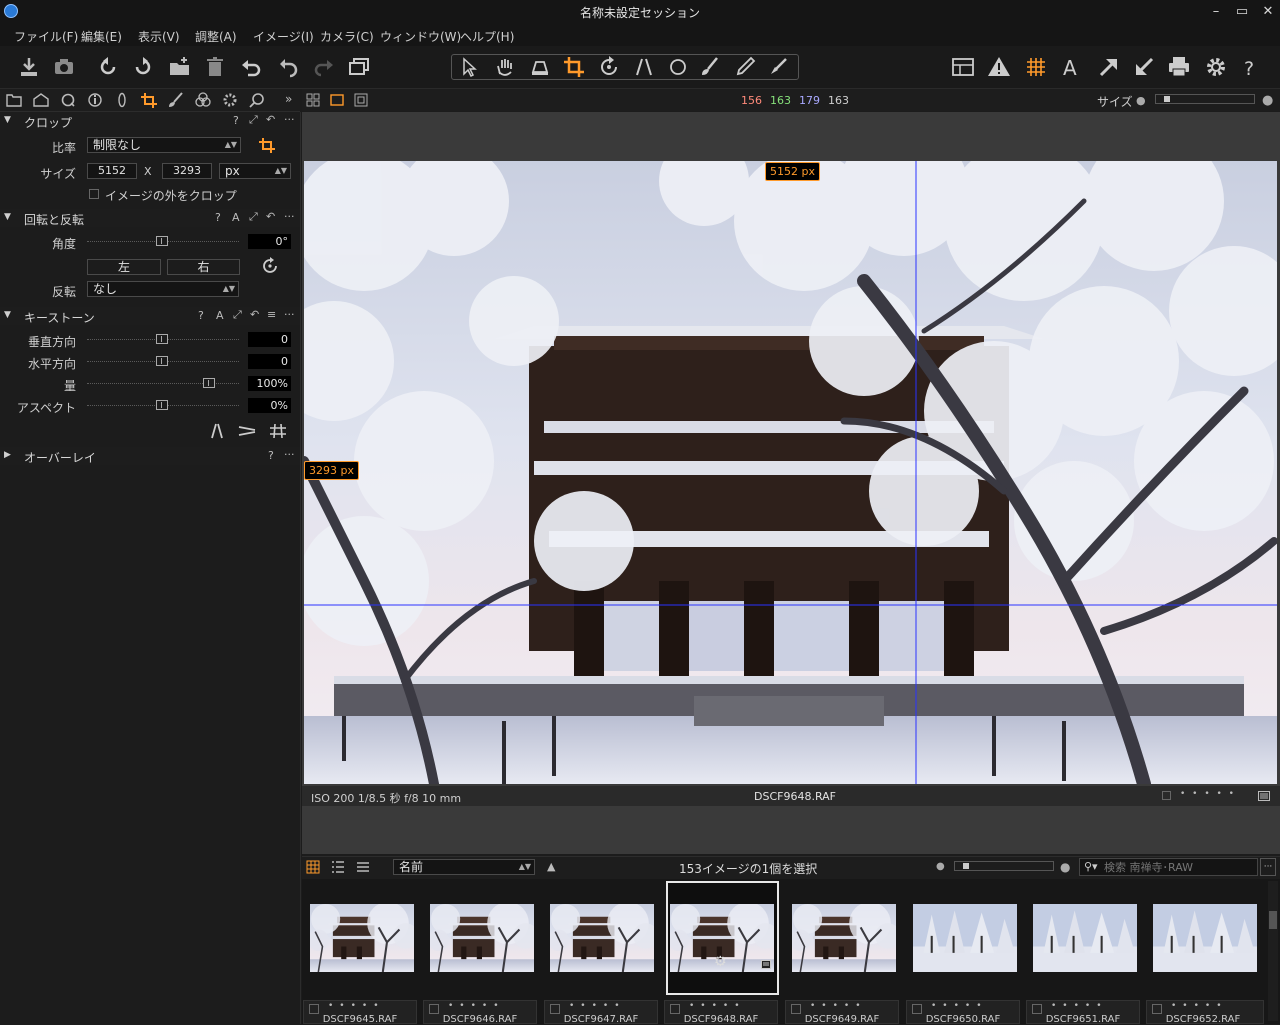  I want to click on capture-tab-icon, so click(41, 100).